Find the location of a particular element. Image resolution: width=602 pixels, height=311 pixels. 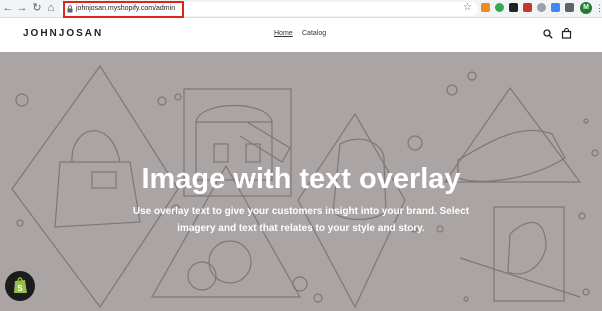

url-highlight-box is located at coordinates (123, 9).